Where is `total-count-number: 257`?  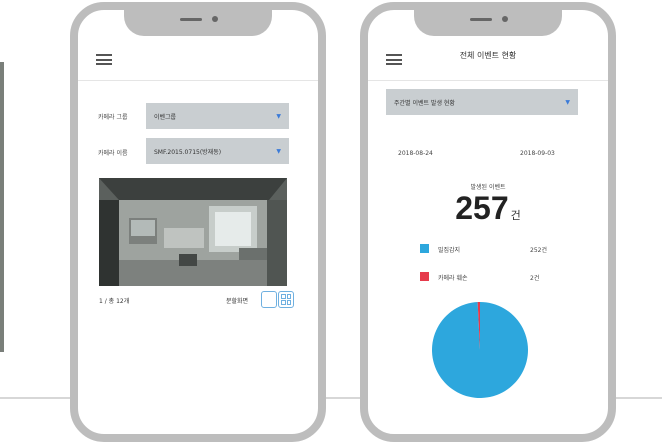 total-count-number: 257 is located at coordinates (482, 208).